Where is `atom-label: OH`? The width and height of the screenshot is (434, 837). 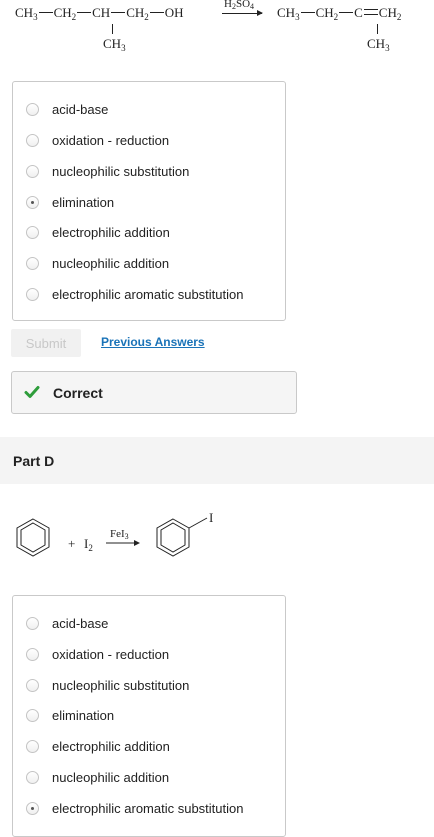 atom-label: OH is located at coordinates (174, 12).